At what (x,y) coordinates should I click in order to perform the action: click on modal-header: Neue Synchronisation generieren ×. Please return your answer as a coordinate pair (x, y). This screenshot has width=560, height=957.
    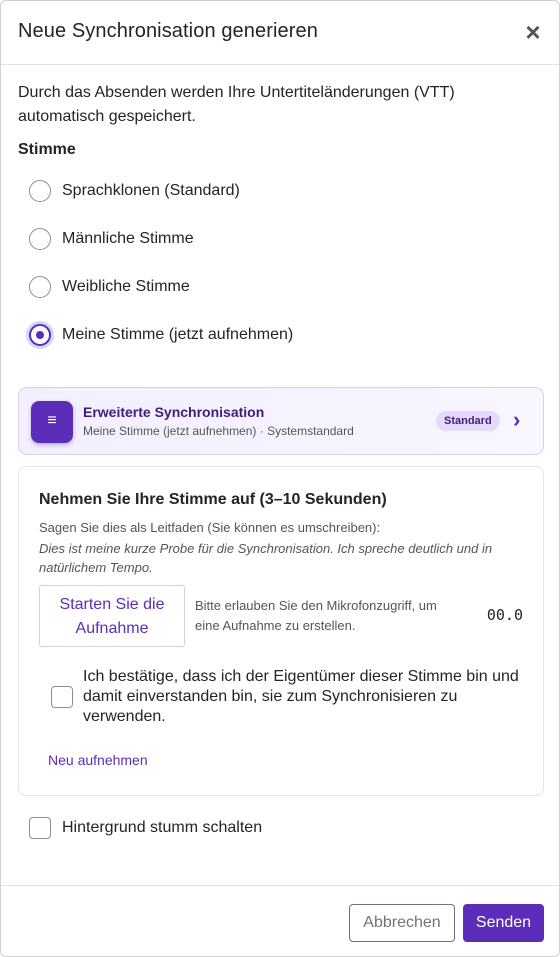
    Looking at the image, I should click on (280, 33).